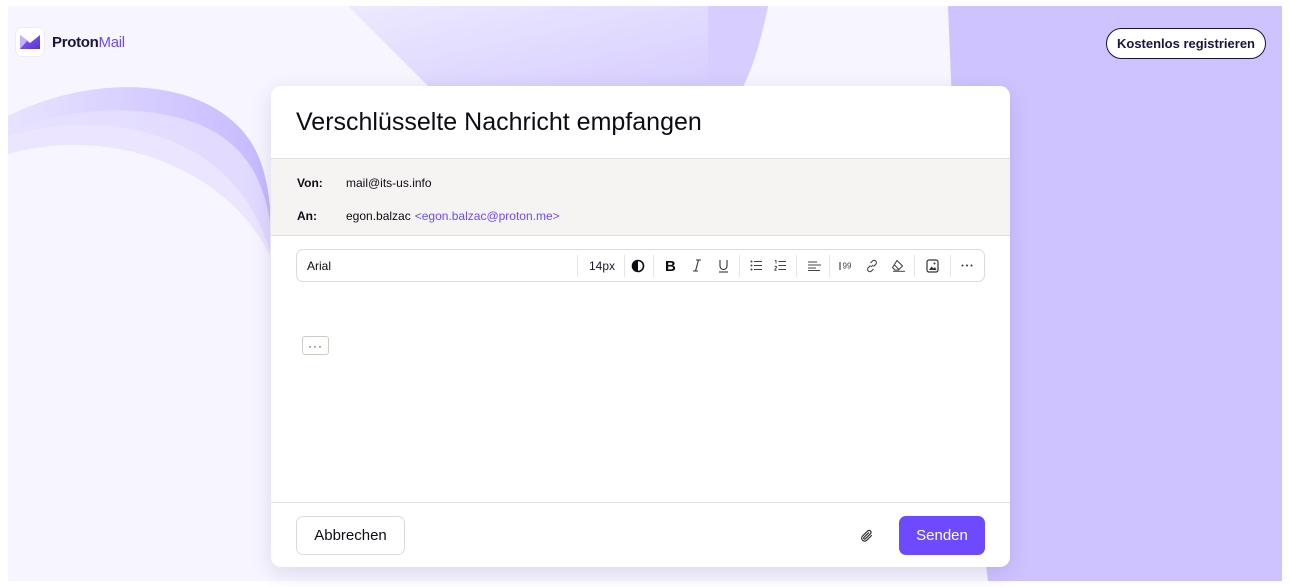 The width and height of the screenshot is (1290, 587). Describe the element at coordinates (378, 216) in the screenshot. I see `to-name: egon.balzac` at that location.